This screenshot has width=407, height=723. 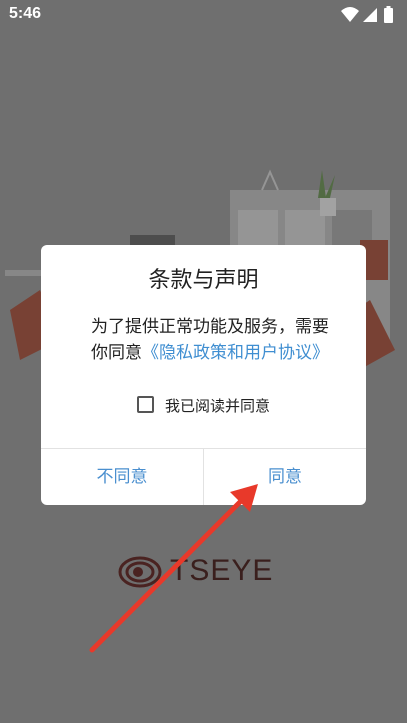 I want to click on agree-checkbox, so click(x=145, y=404).